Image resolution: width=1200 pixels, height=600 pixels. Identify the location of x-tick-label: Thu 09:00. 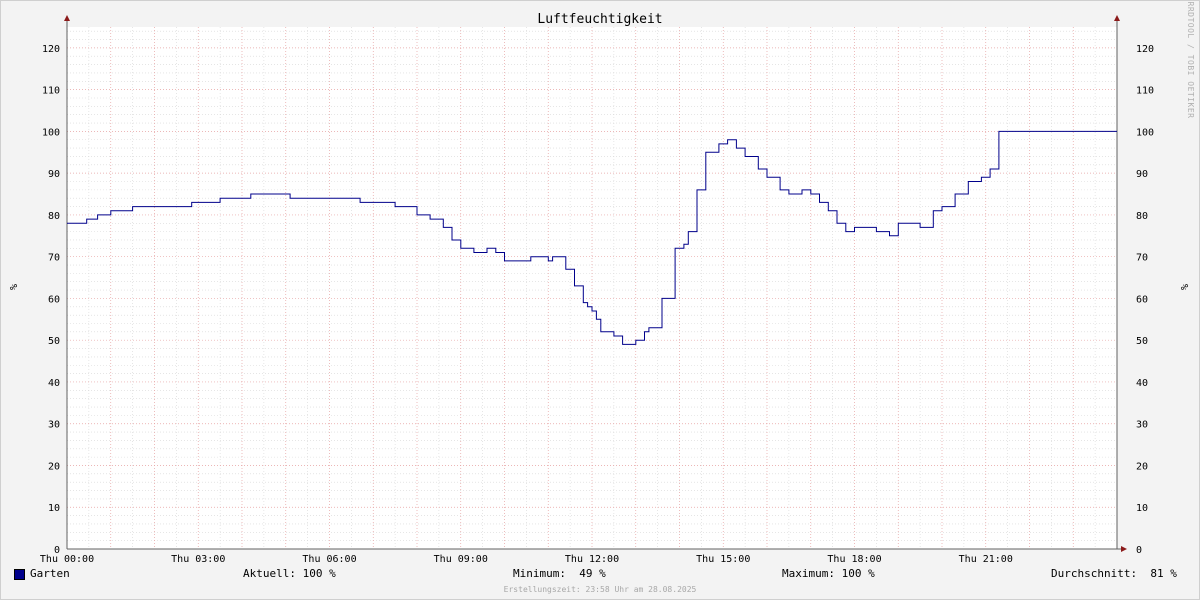
(461, 559).